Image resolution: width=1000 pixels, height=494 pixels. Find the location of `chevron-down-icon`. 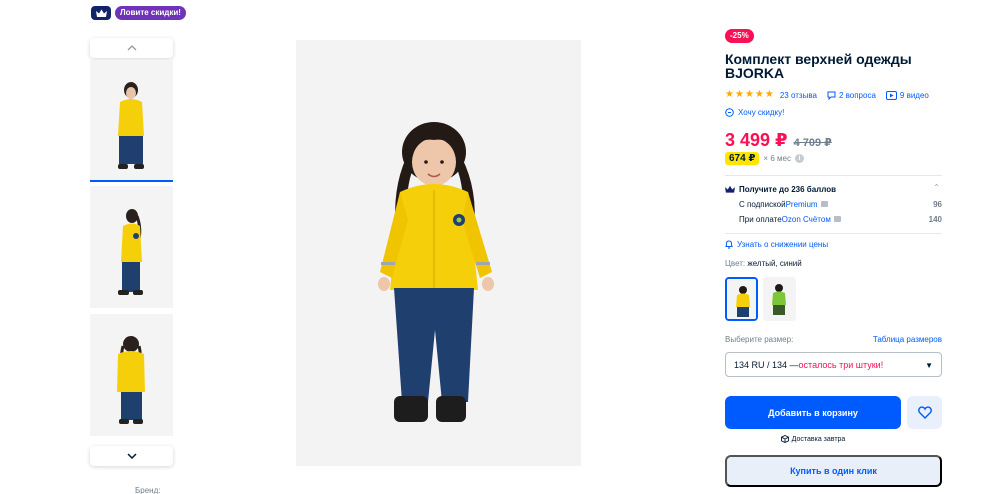

chevron-down-icon is located at coordinates (131, 456).